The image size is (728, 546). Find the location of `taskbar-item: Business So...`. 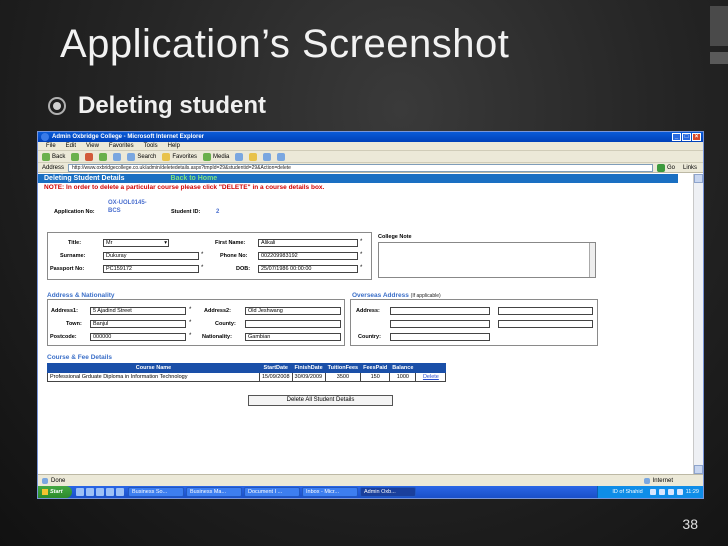

taskbar-item: Business So... is located at coordinates (156, 492).